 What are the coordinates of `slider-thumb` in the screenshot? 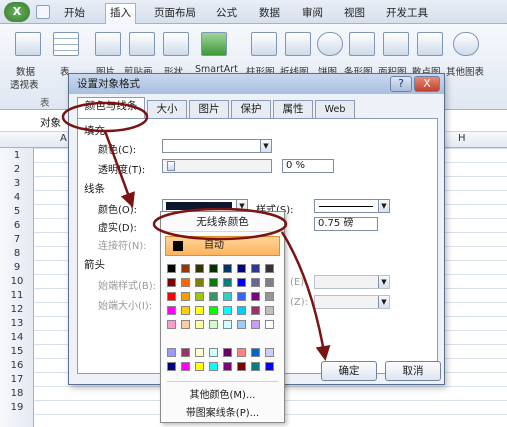 It's located at (171, 166).